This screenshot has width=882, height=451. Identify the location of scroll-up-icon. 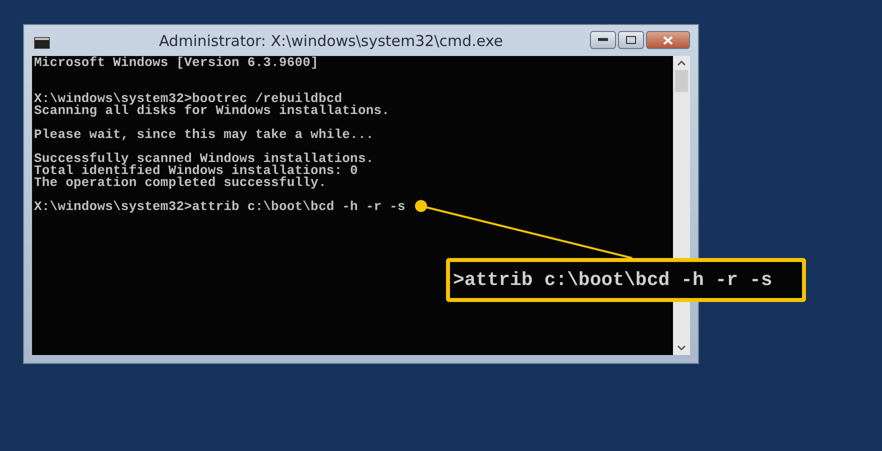
(681, 63).